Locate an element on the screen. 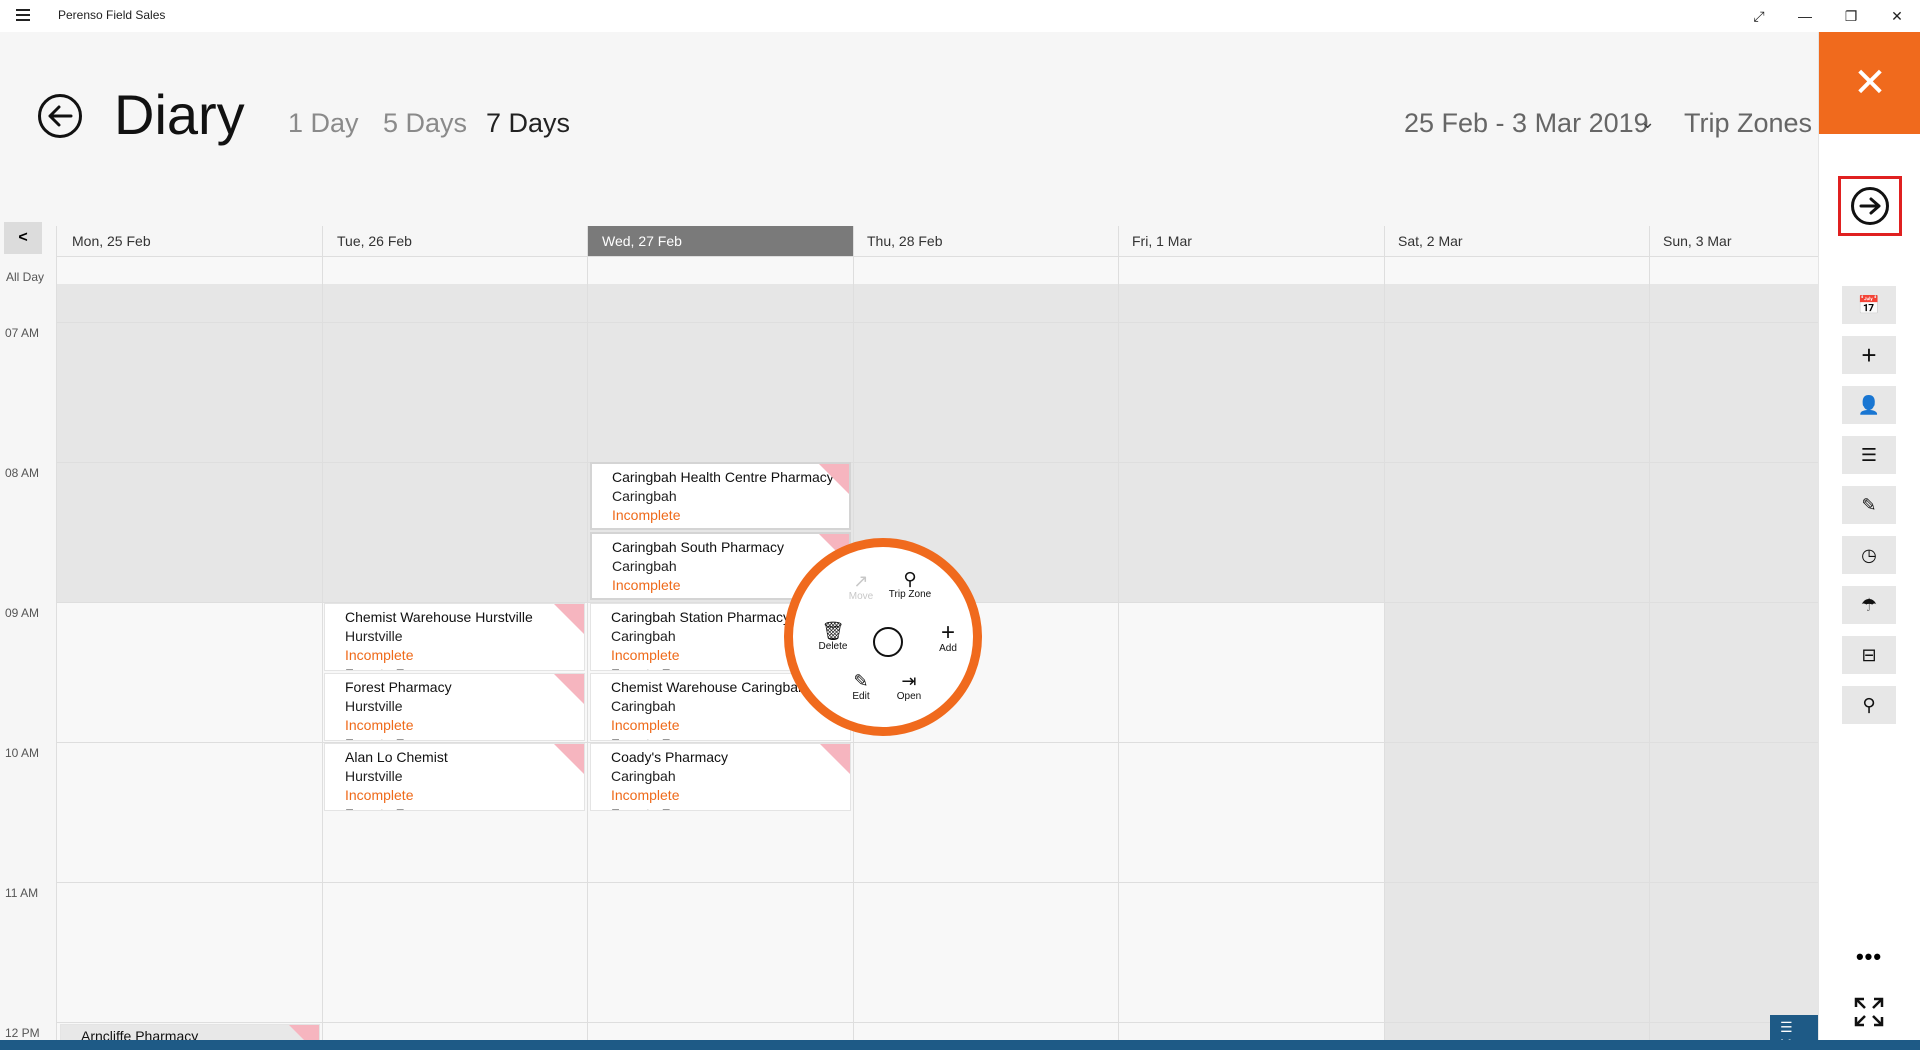 The image size is (1920, 1050). person-icon: 👤 is located at coordinates (1869, 404).